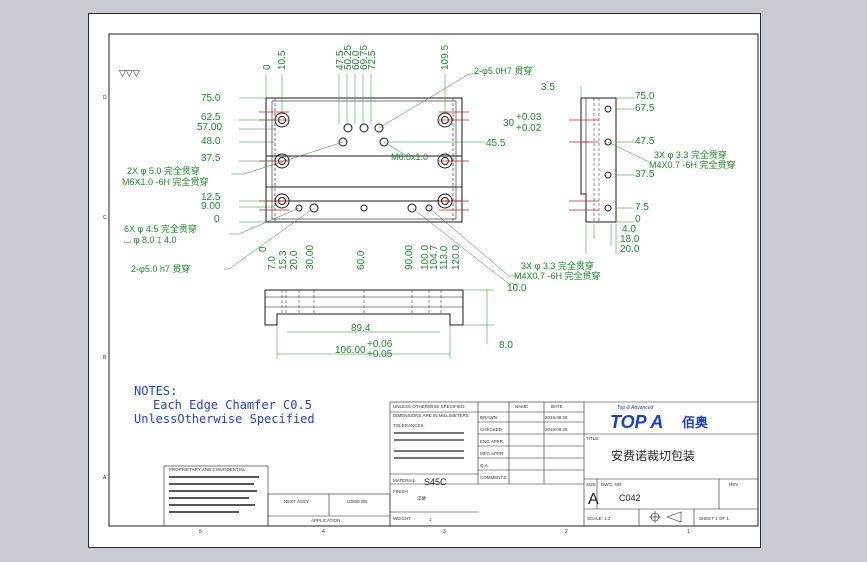  What do you see at coordinates (496, 143) in the screenshot?
I see `callout-dim-45-5: 45.5` at bounding box center [496, 143].